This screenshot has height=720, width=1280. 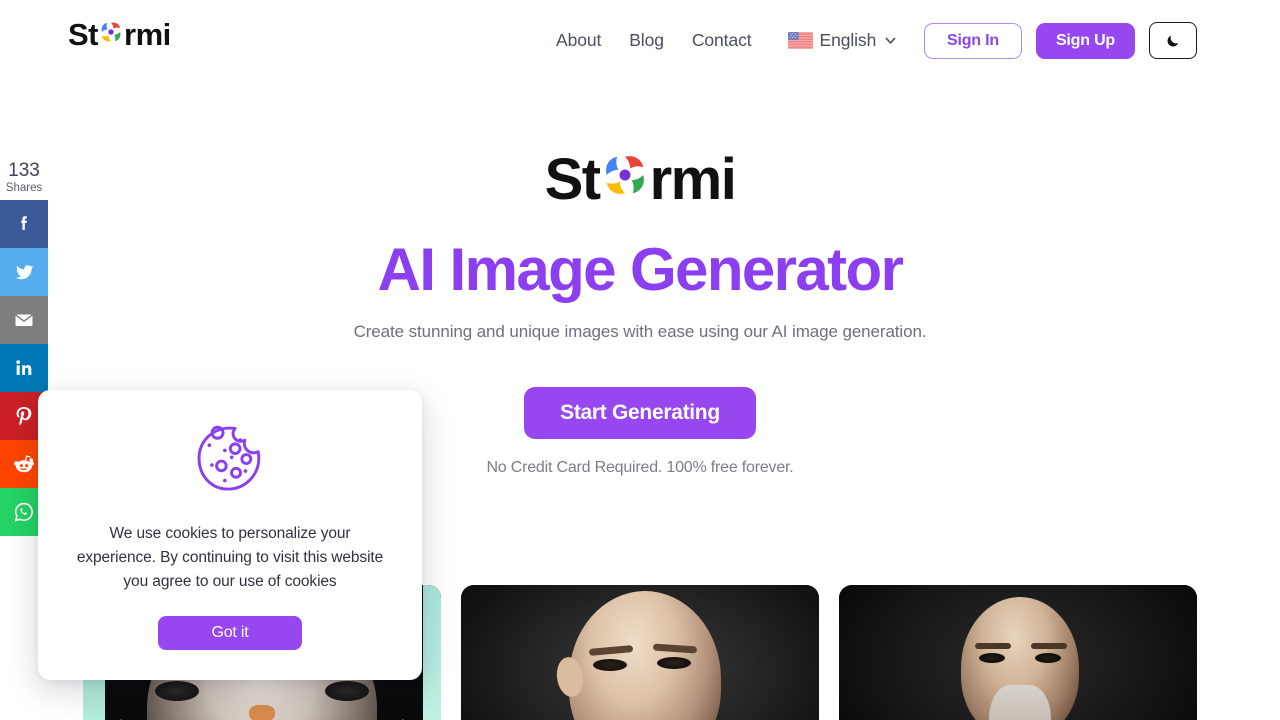 I want to click on gallery-image-3-art, so click(x=1018, y=652).